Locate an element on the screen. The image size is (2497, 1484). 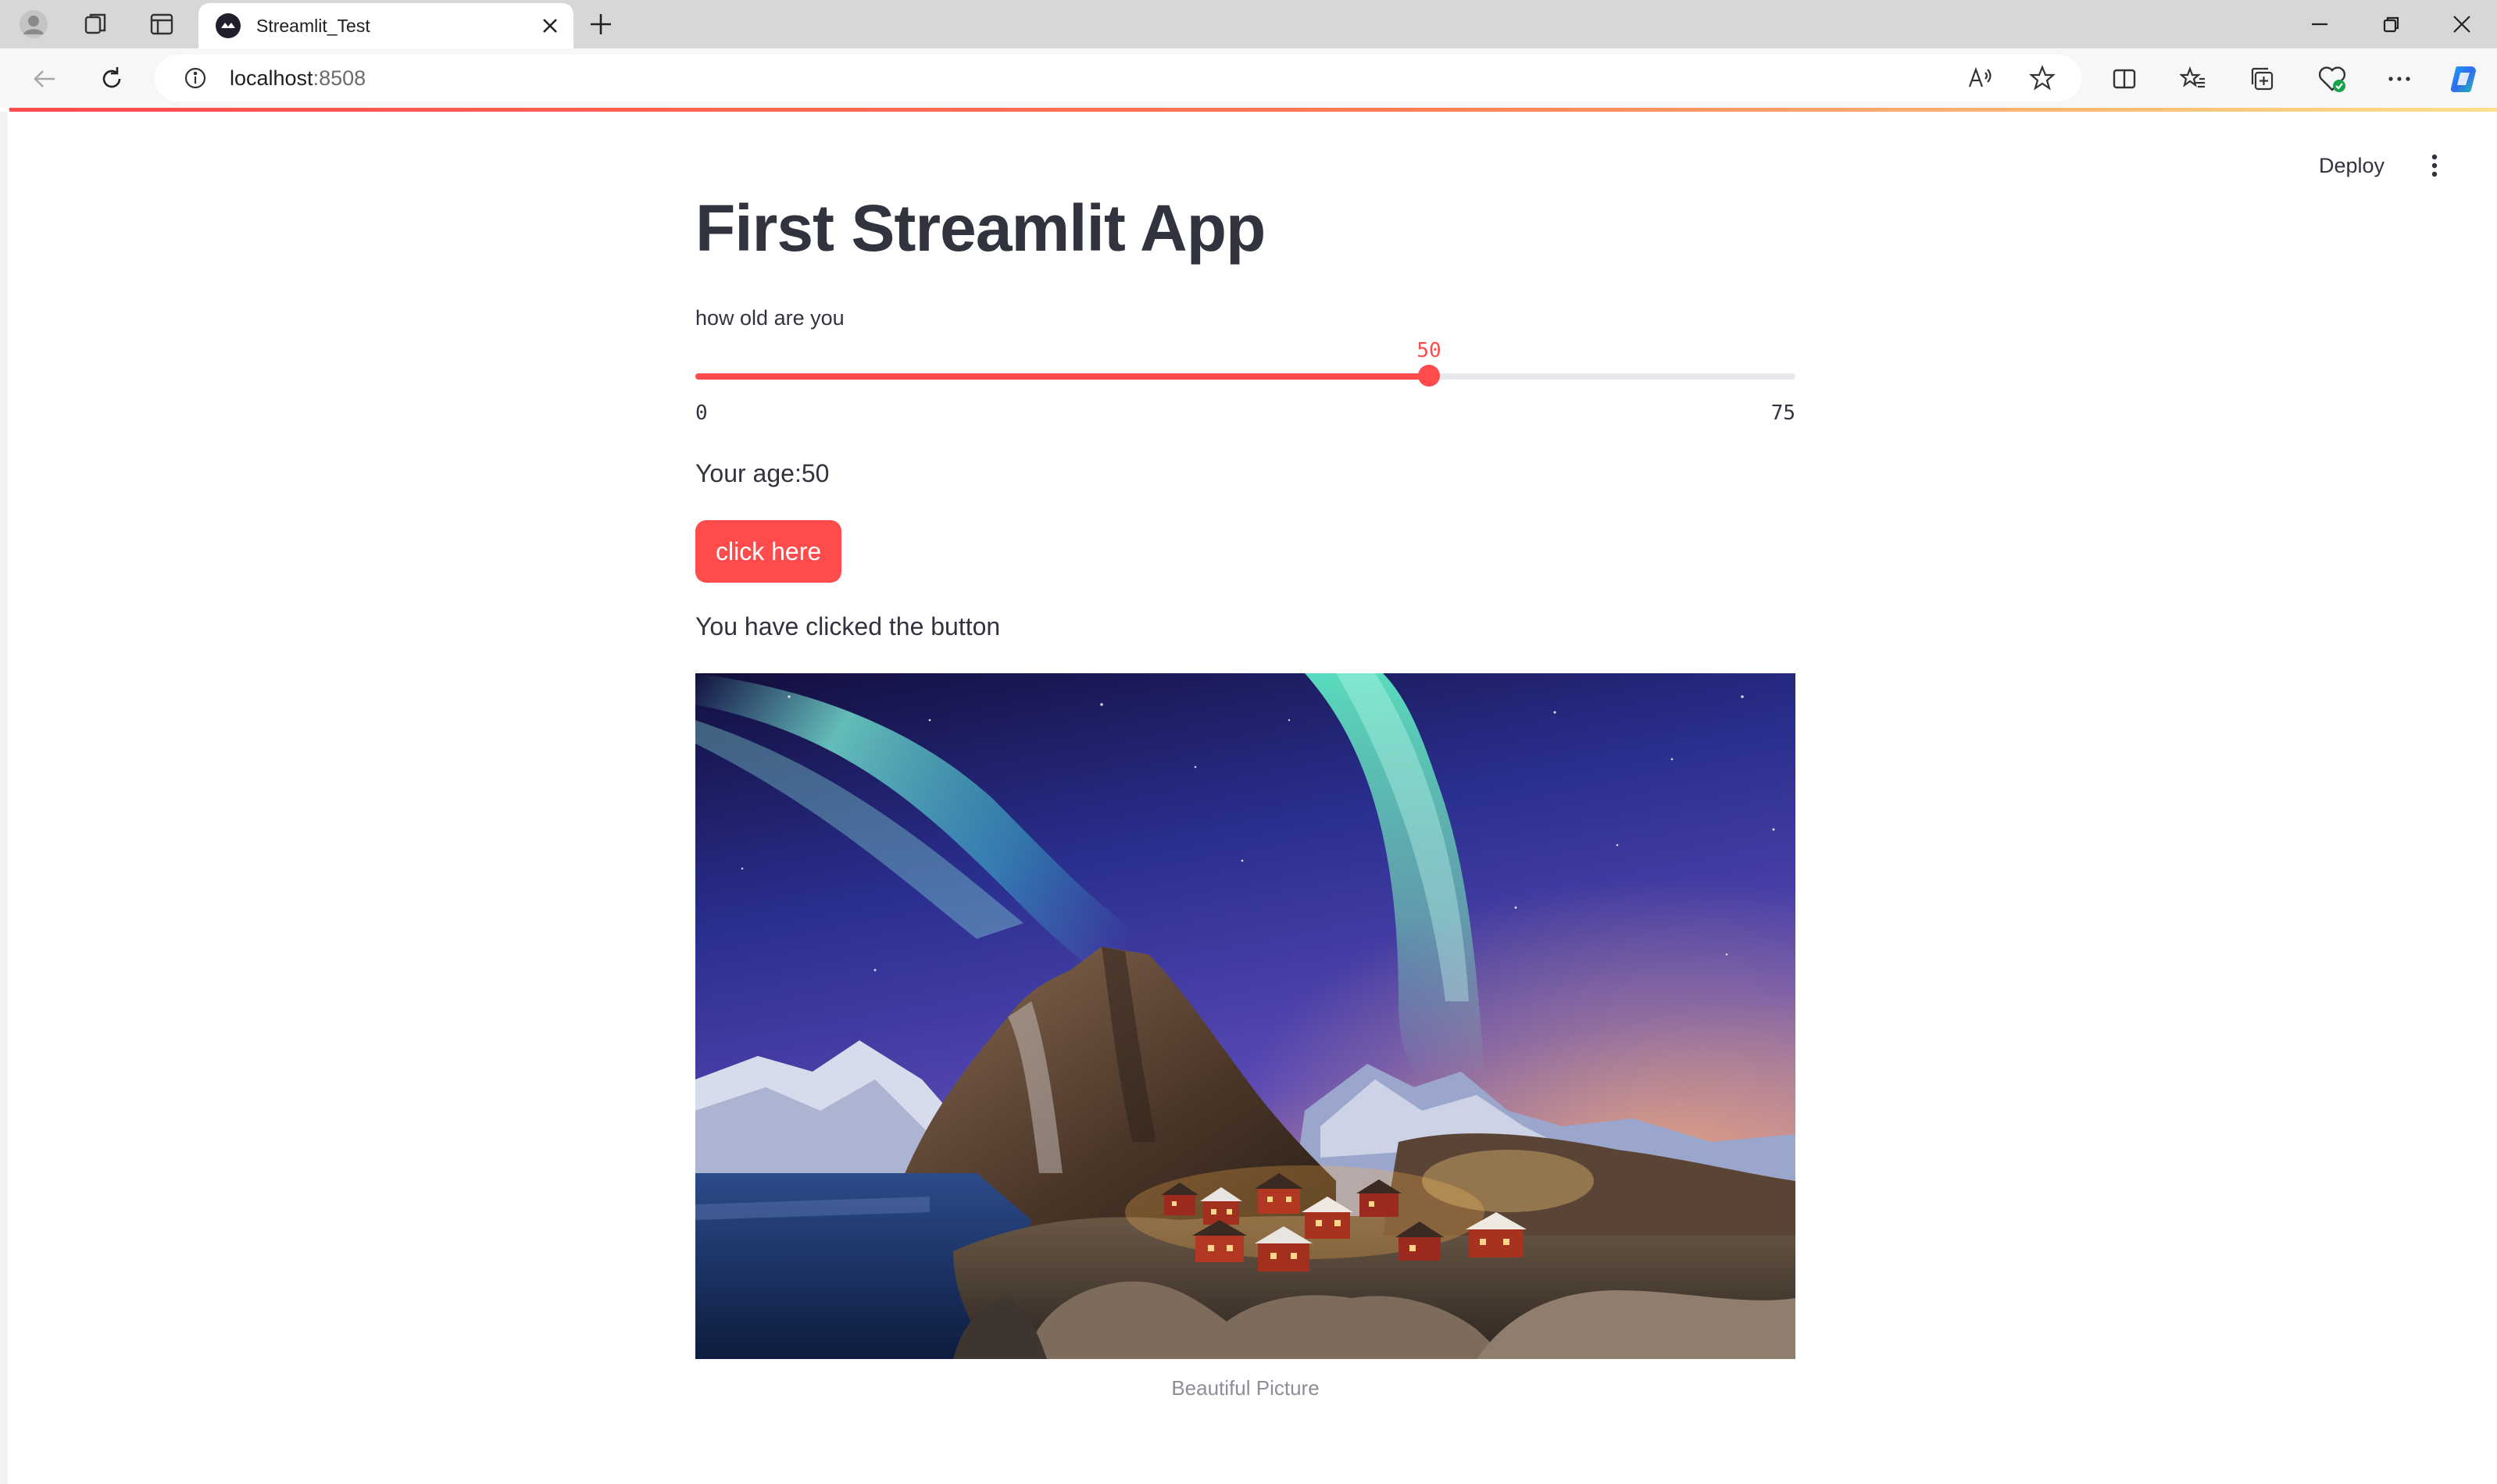
url-field: localhost:8508 is located at coordinates (1118, 78).